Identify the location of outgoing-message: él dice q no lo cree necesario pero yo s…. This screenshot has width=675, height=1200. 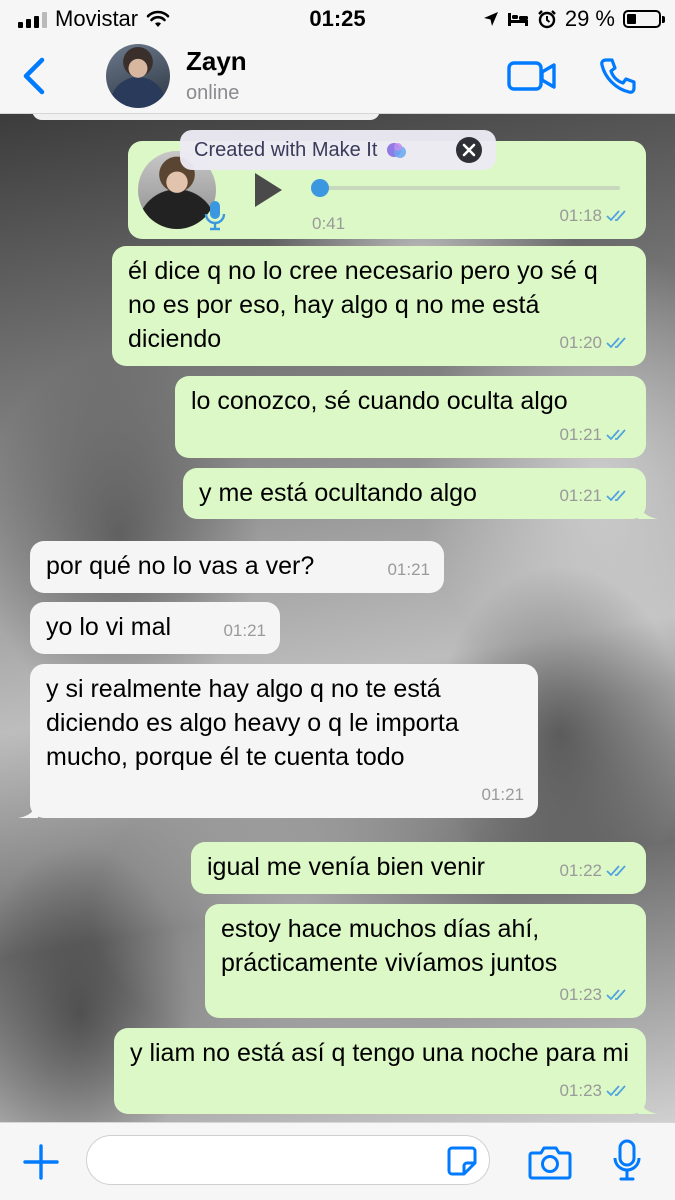
(379, 306).